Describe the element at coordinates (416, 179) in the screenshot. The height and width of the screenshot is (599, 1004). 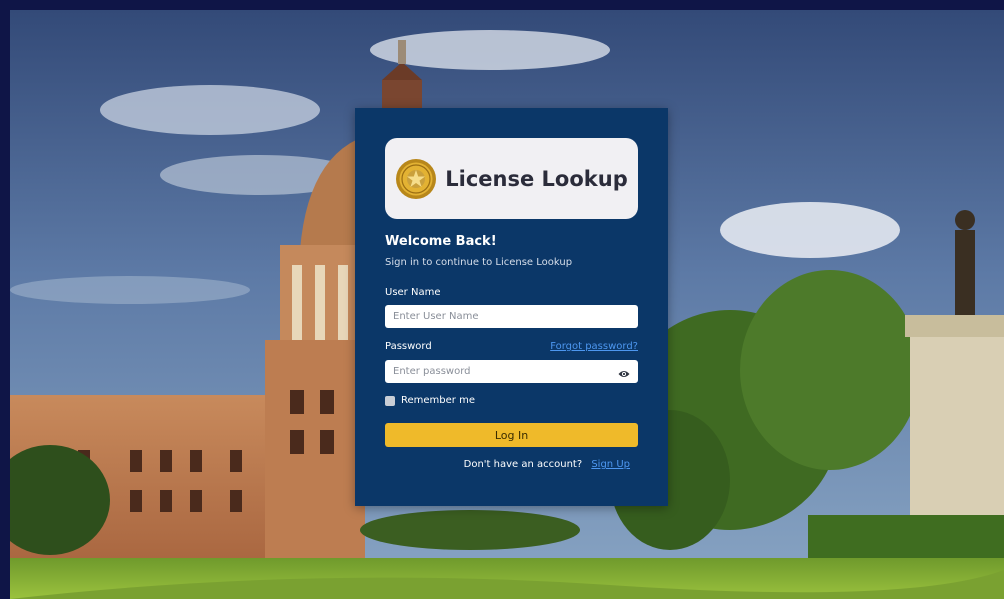
I see `seal-emblem-icon` at that location.